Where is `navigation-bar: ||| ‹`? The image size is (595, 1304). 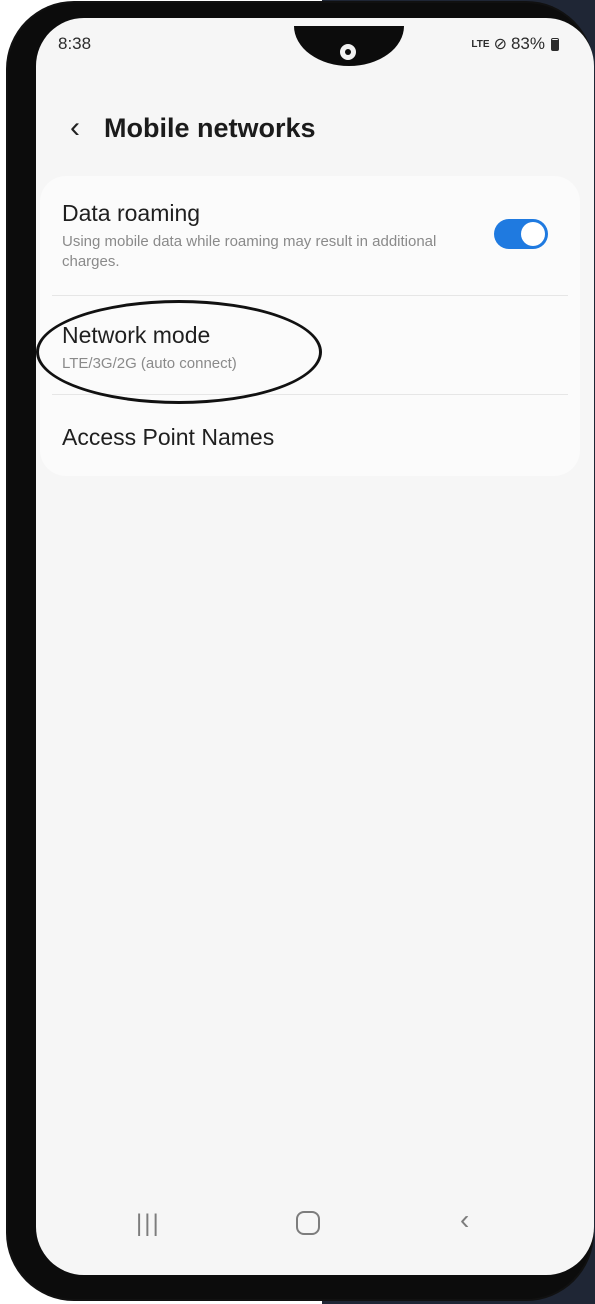 navigation-bar: ||| ‹ is located at coordinates (307, 1224).